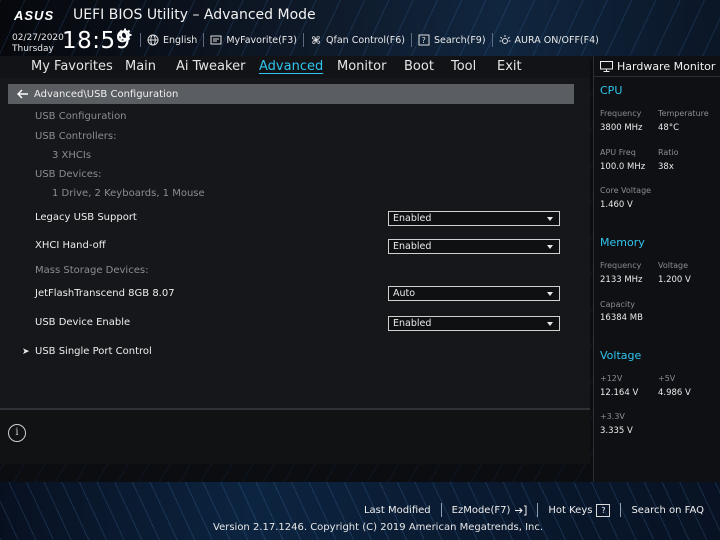 The width and height of the screenshot is (720, 540). I want to click on aura-label: AURA ON/OFF(F4), so click(556, 40).